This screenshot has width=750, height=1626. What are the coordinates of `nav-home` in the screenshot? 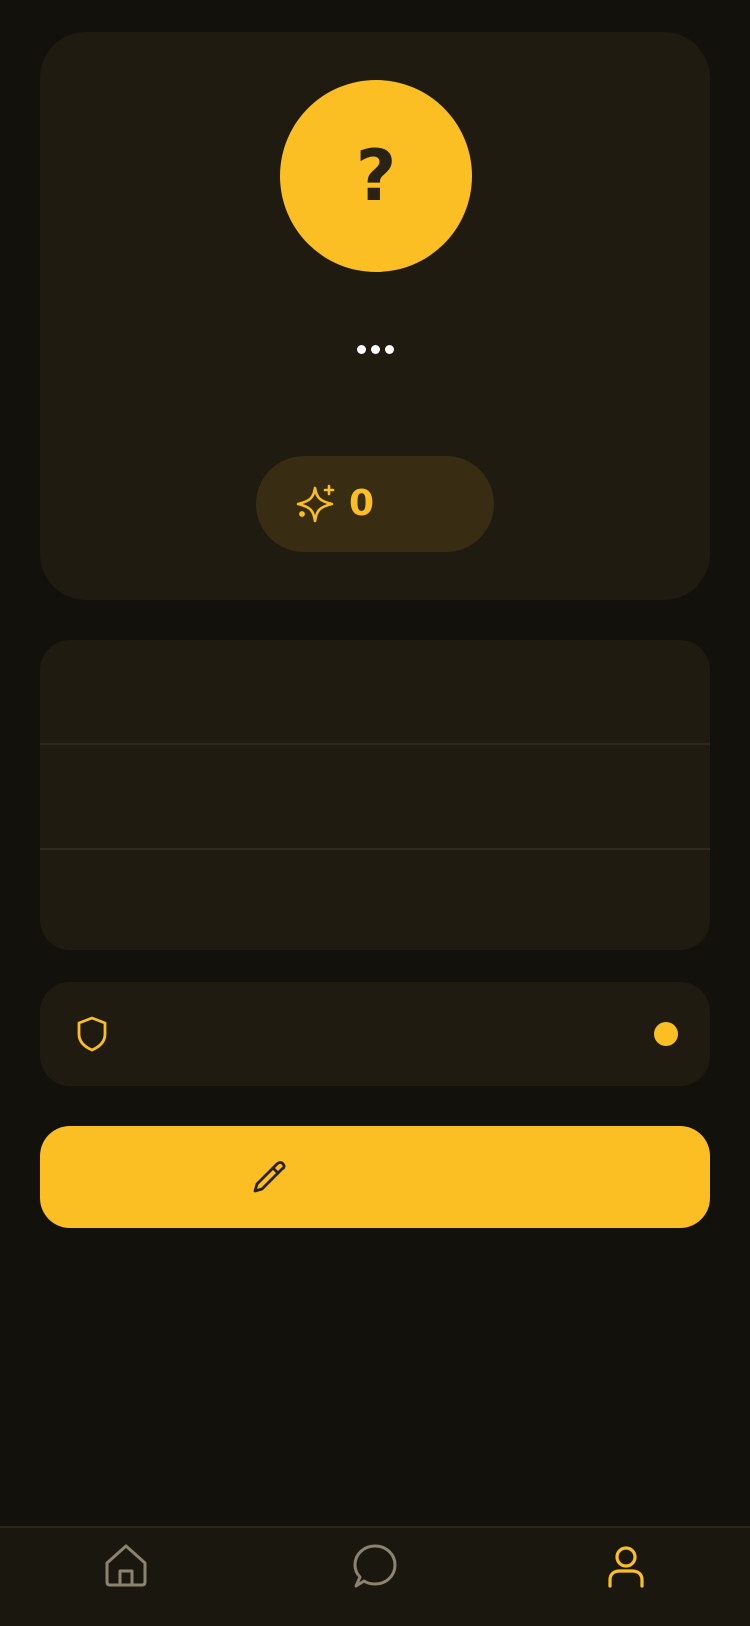 It's located at (126, 1566).